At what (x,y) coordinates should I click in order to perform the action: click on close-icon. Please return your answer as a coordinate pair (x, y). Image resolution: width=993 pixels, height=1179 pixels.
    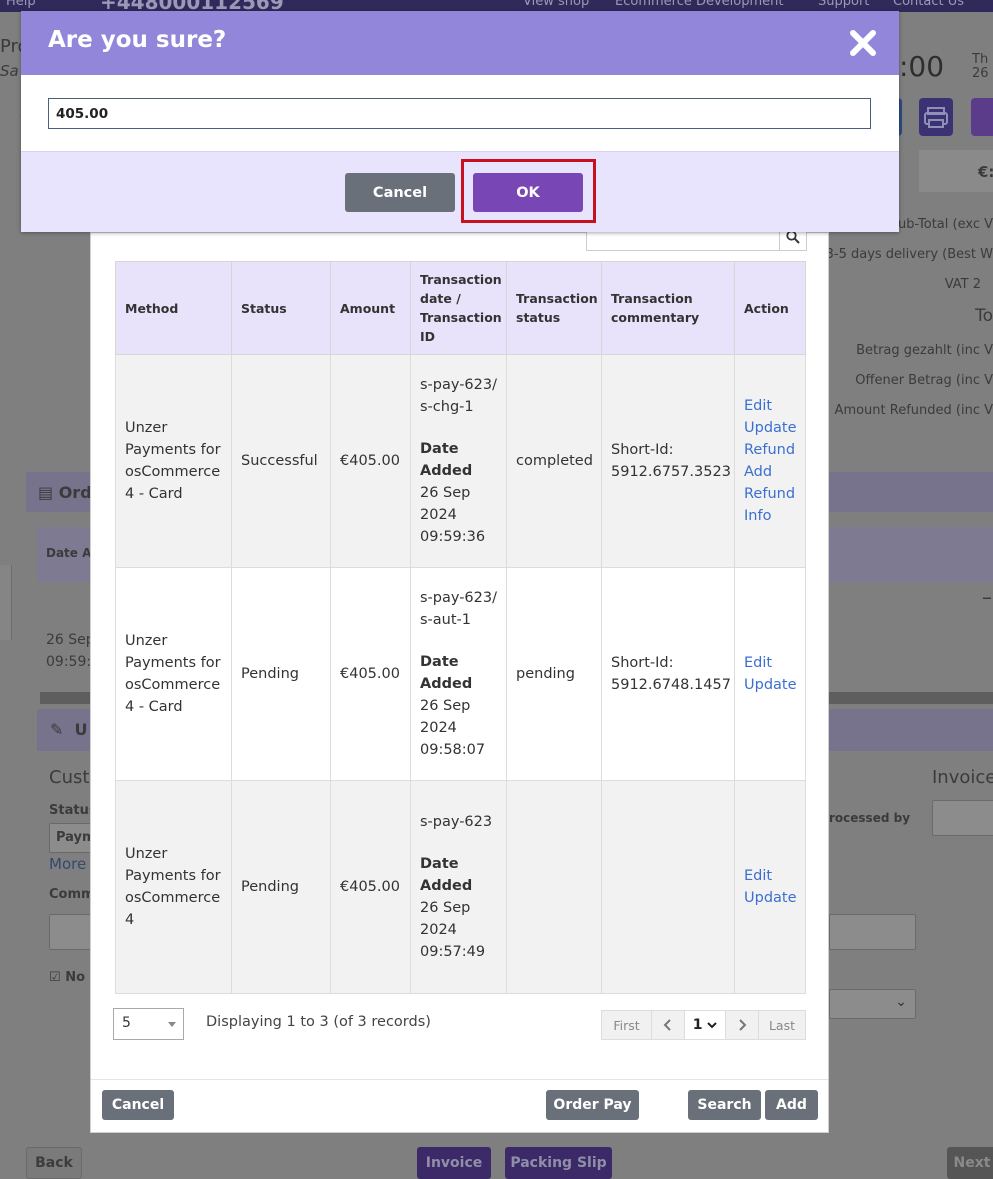
    Looking at the image, I should click on (863, 43).